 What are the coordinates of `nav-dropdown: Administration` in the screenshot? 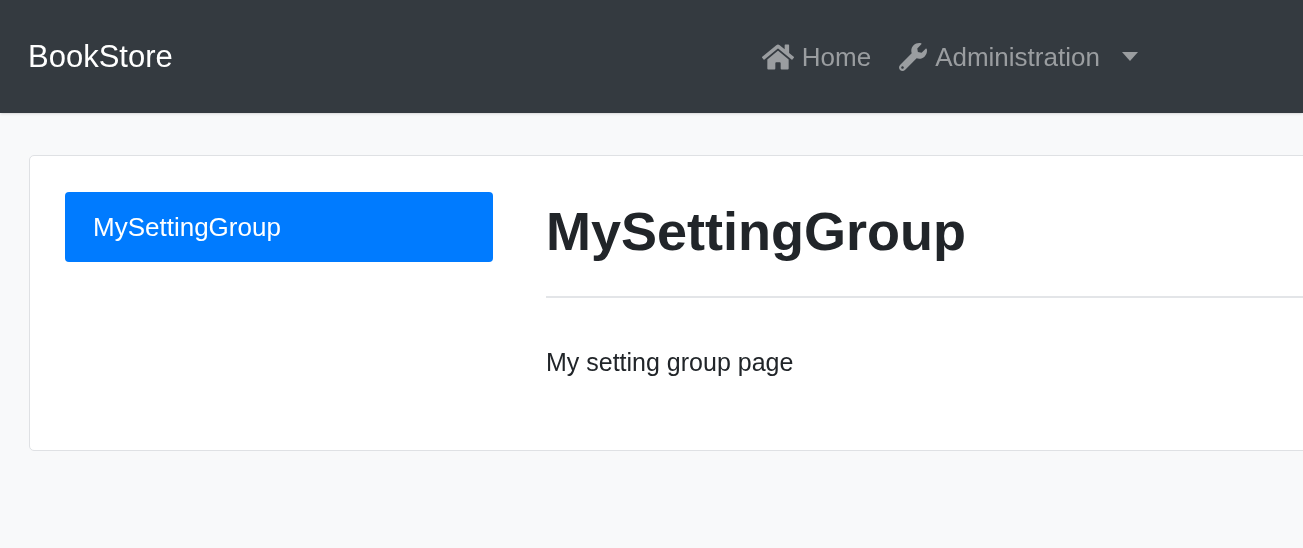 It's located at (1018, 56).